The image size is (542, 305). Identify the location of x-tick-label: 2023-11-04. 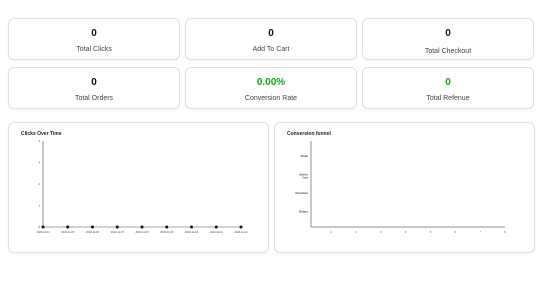
(43, 232).